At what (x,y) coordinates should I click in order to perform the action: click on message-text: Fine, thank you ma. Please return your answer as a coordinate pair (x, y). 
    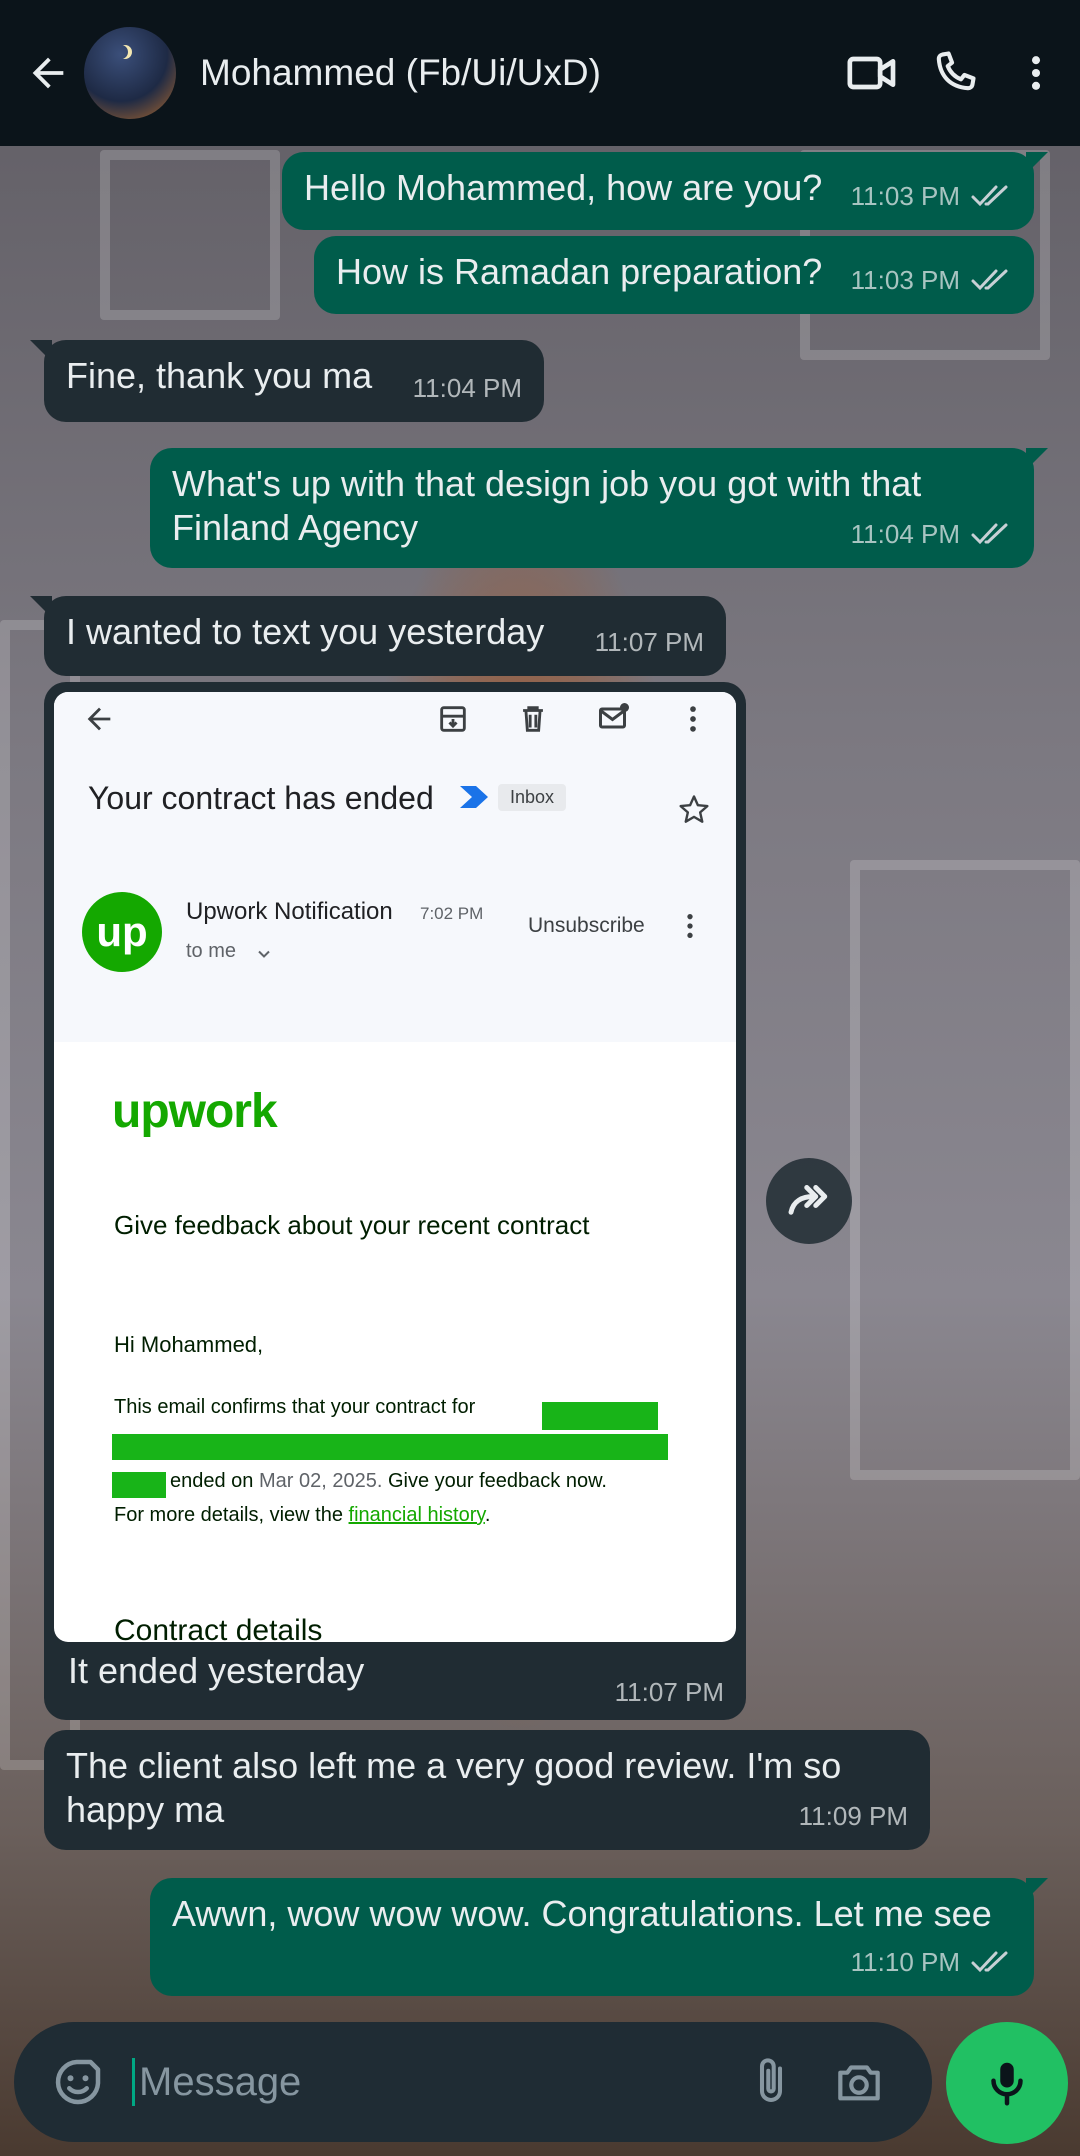
    Looking at the image, I should click on (219, 375).